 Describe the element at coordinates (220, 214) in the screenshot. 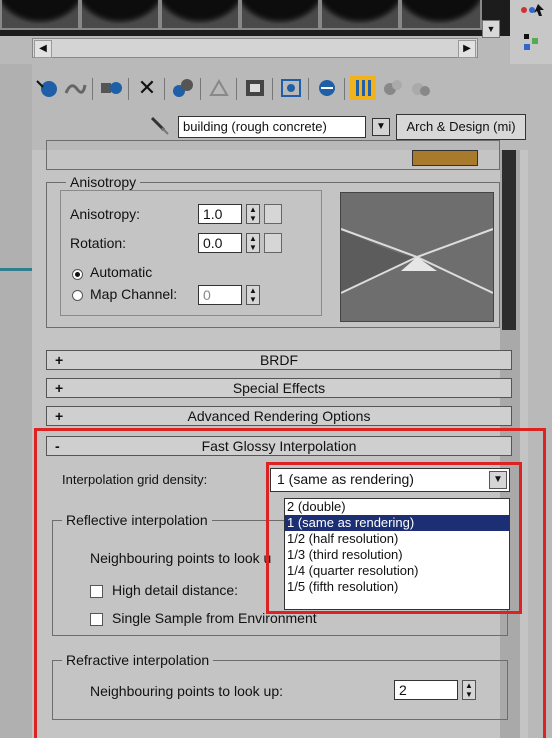

I see `anisotropy-spinner-field: 1.0` at that location.